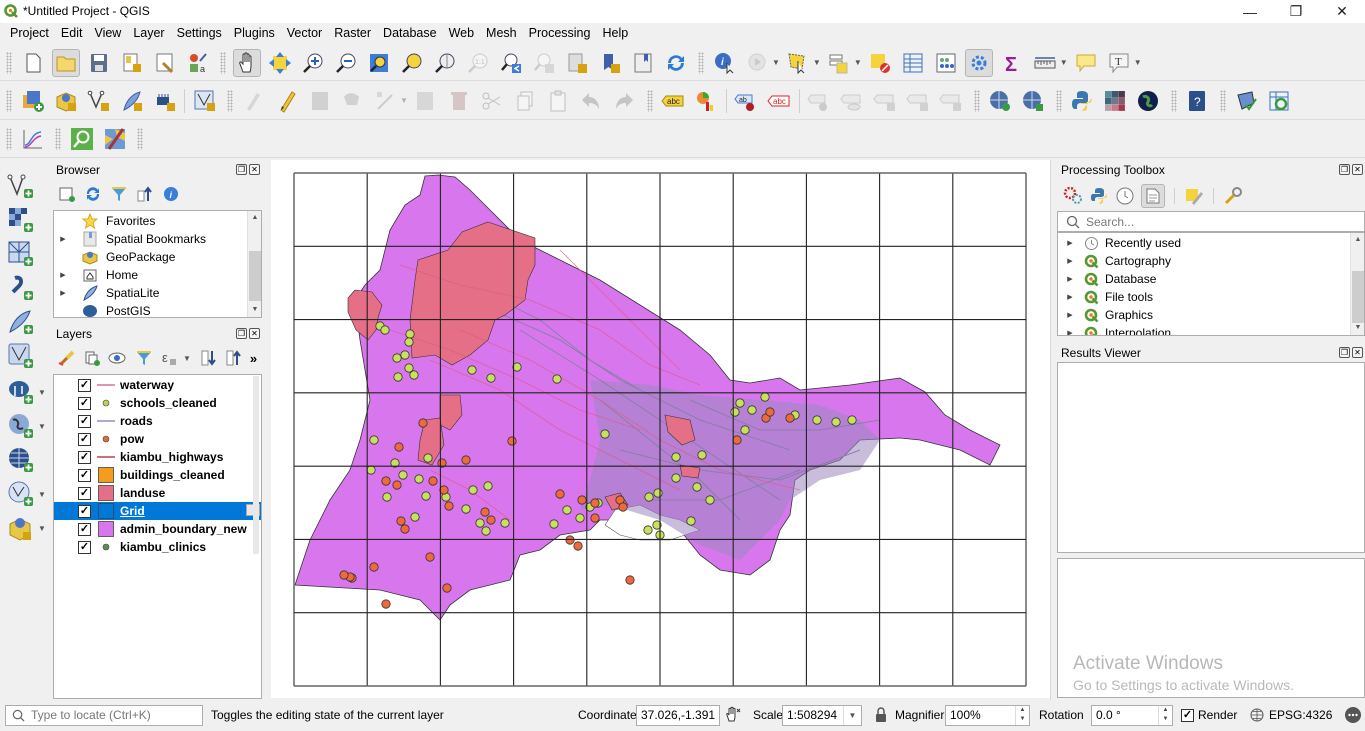 The width and height of the screenshot is (1365, 731). Describe the element at coordinates (1165, 715) in the screenshot. I see `spin-arrows-icon: ▲ ▼` at that location.